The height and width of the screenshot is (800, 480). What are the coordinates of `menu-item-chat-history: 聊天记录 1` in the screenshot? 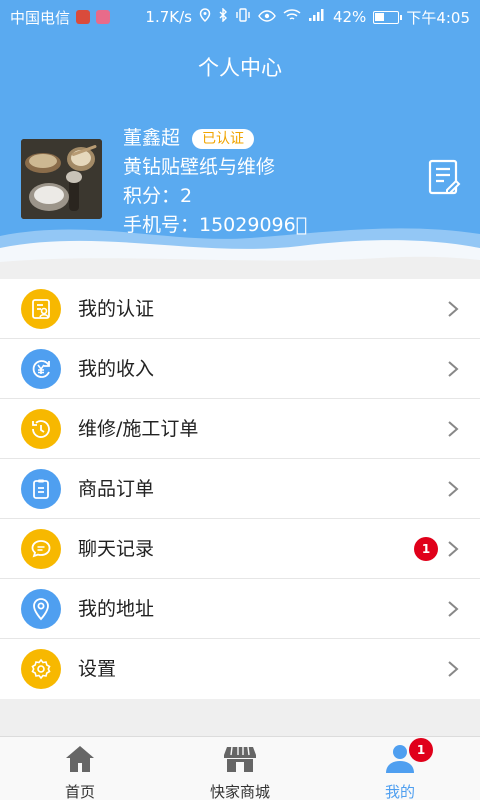 It's located at (240, 549).